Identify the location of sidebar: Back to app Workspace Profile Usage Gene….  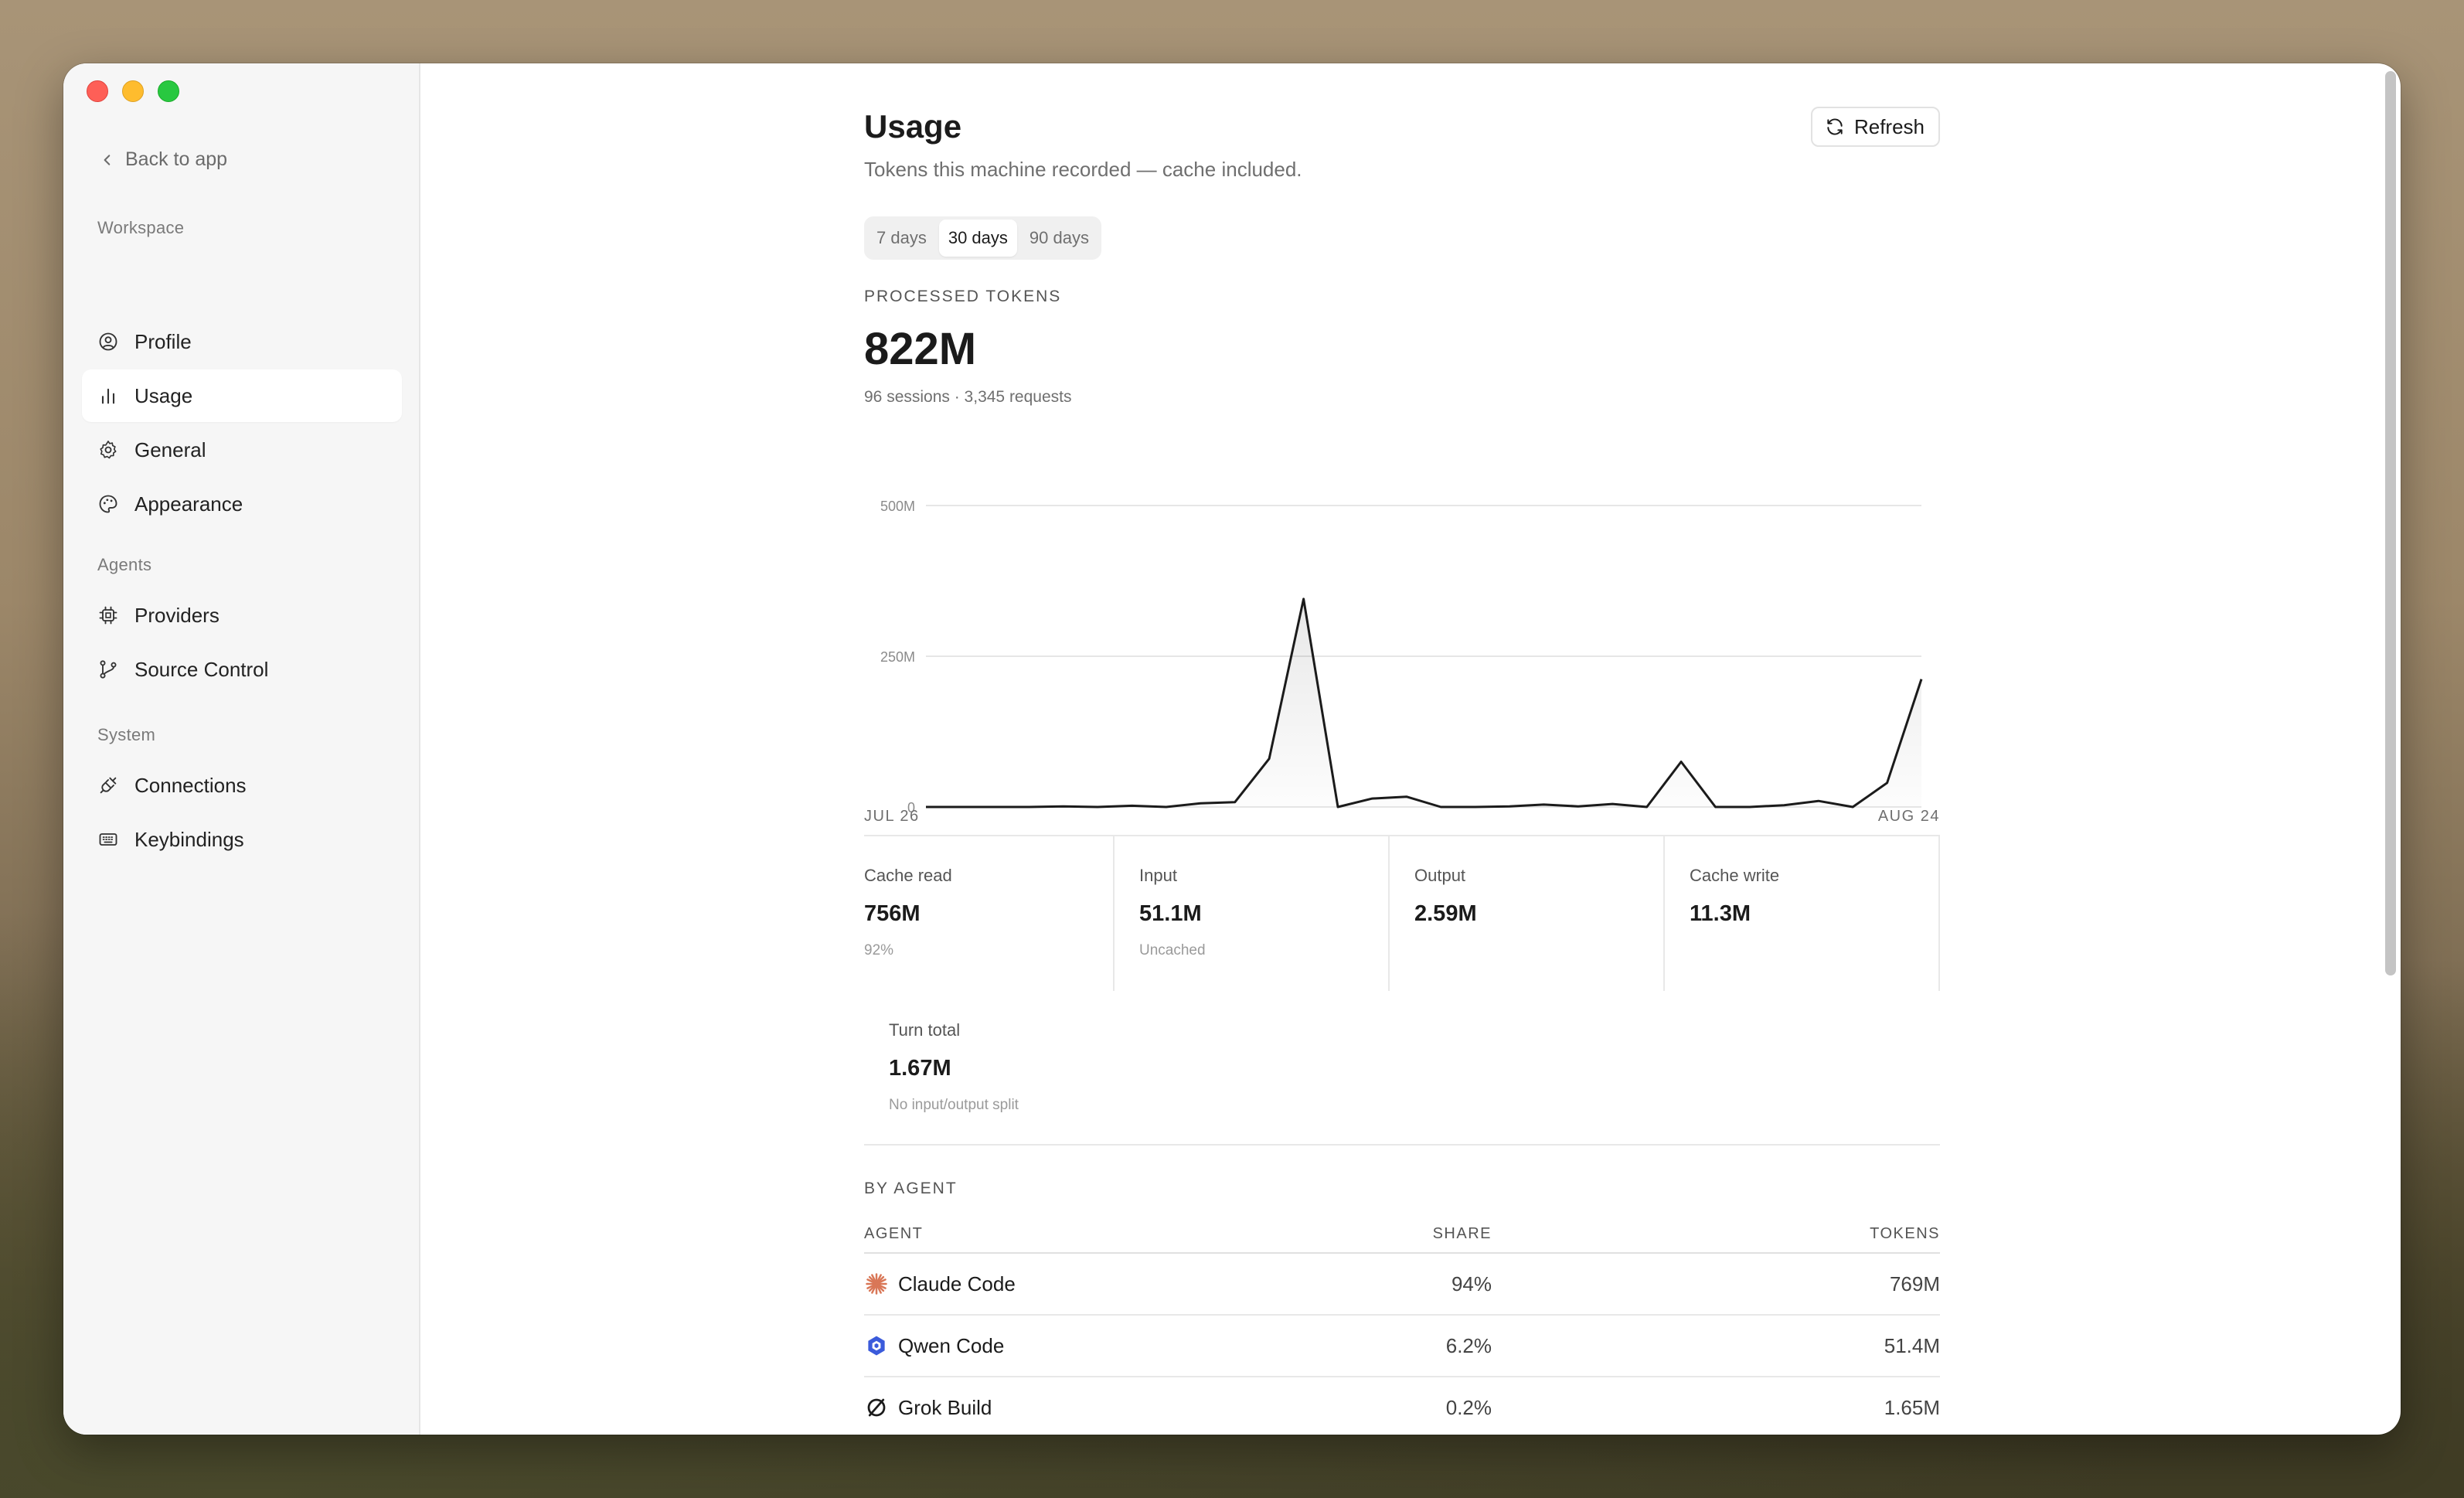
(241, 749).